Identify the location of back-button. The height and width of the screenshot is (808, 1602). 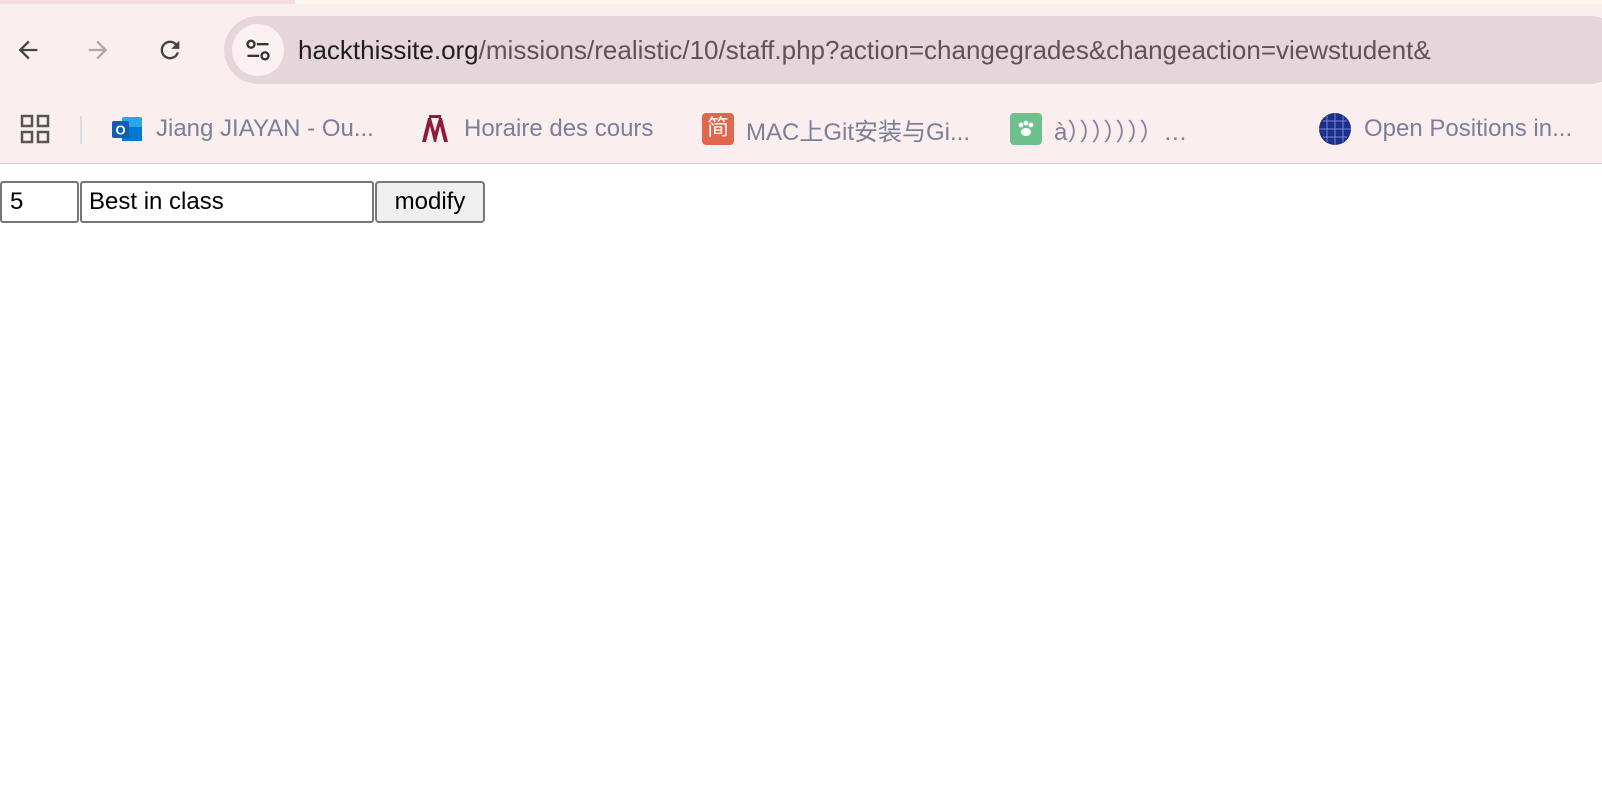
(28, 50).